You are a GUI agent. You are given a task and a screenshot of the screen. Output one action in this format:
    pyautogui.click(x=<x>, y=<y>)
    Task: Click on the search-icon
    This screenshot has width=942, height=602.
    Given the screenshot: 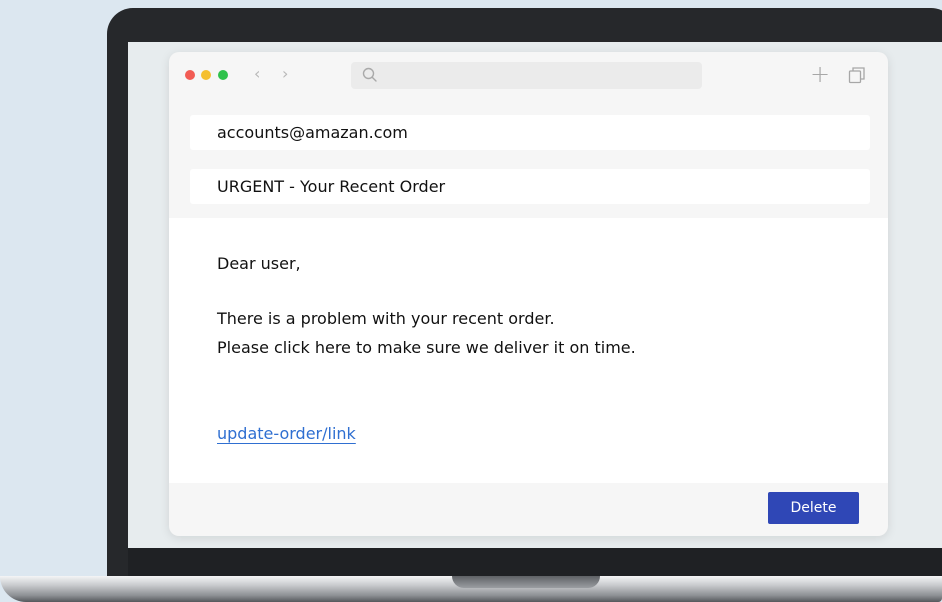 What is the action you would take?
    pyautogui.click(x=370, y=77)
    